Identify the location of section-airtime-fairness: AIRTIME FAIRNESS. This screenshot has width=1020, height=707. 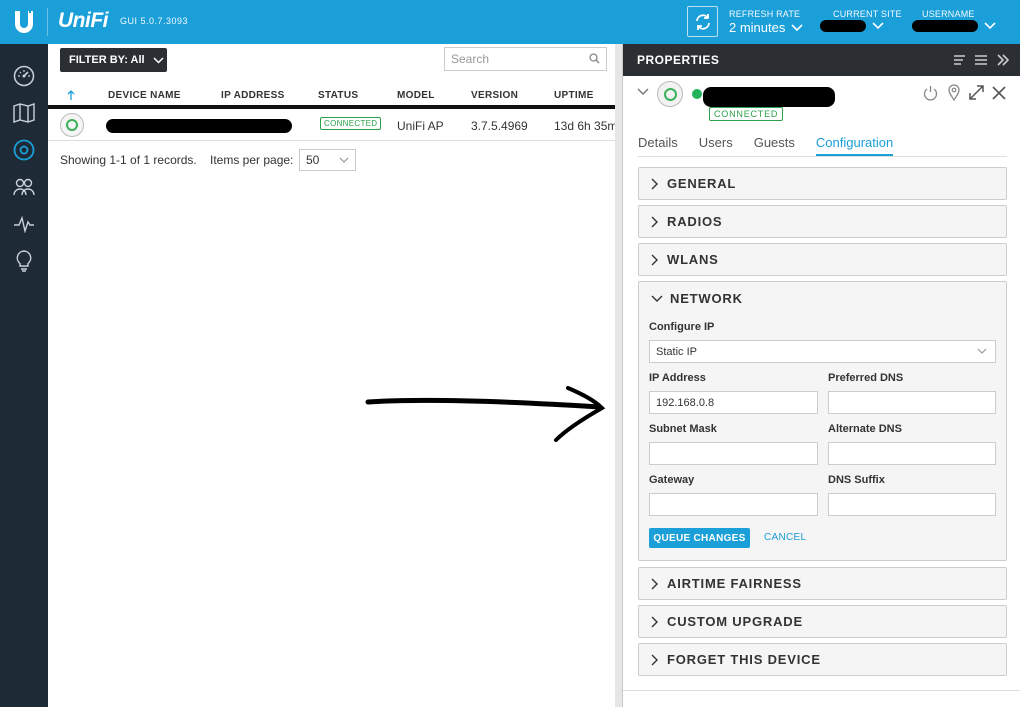
(822, 583).